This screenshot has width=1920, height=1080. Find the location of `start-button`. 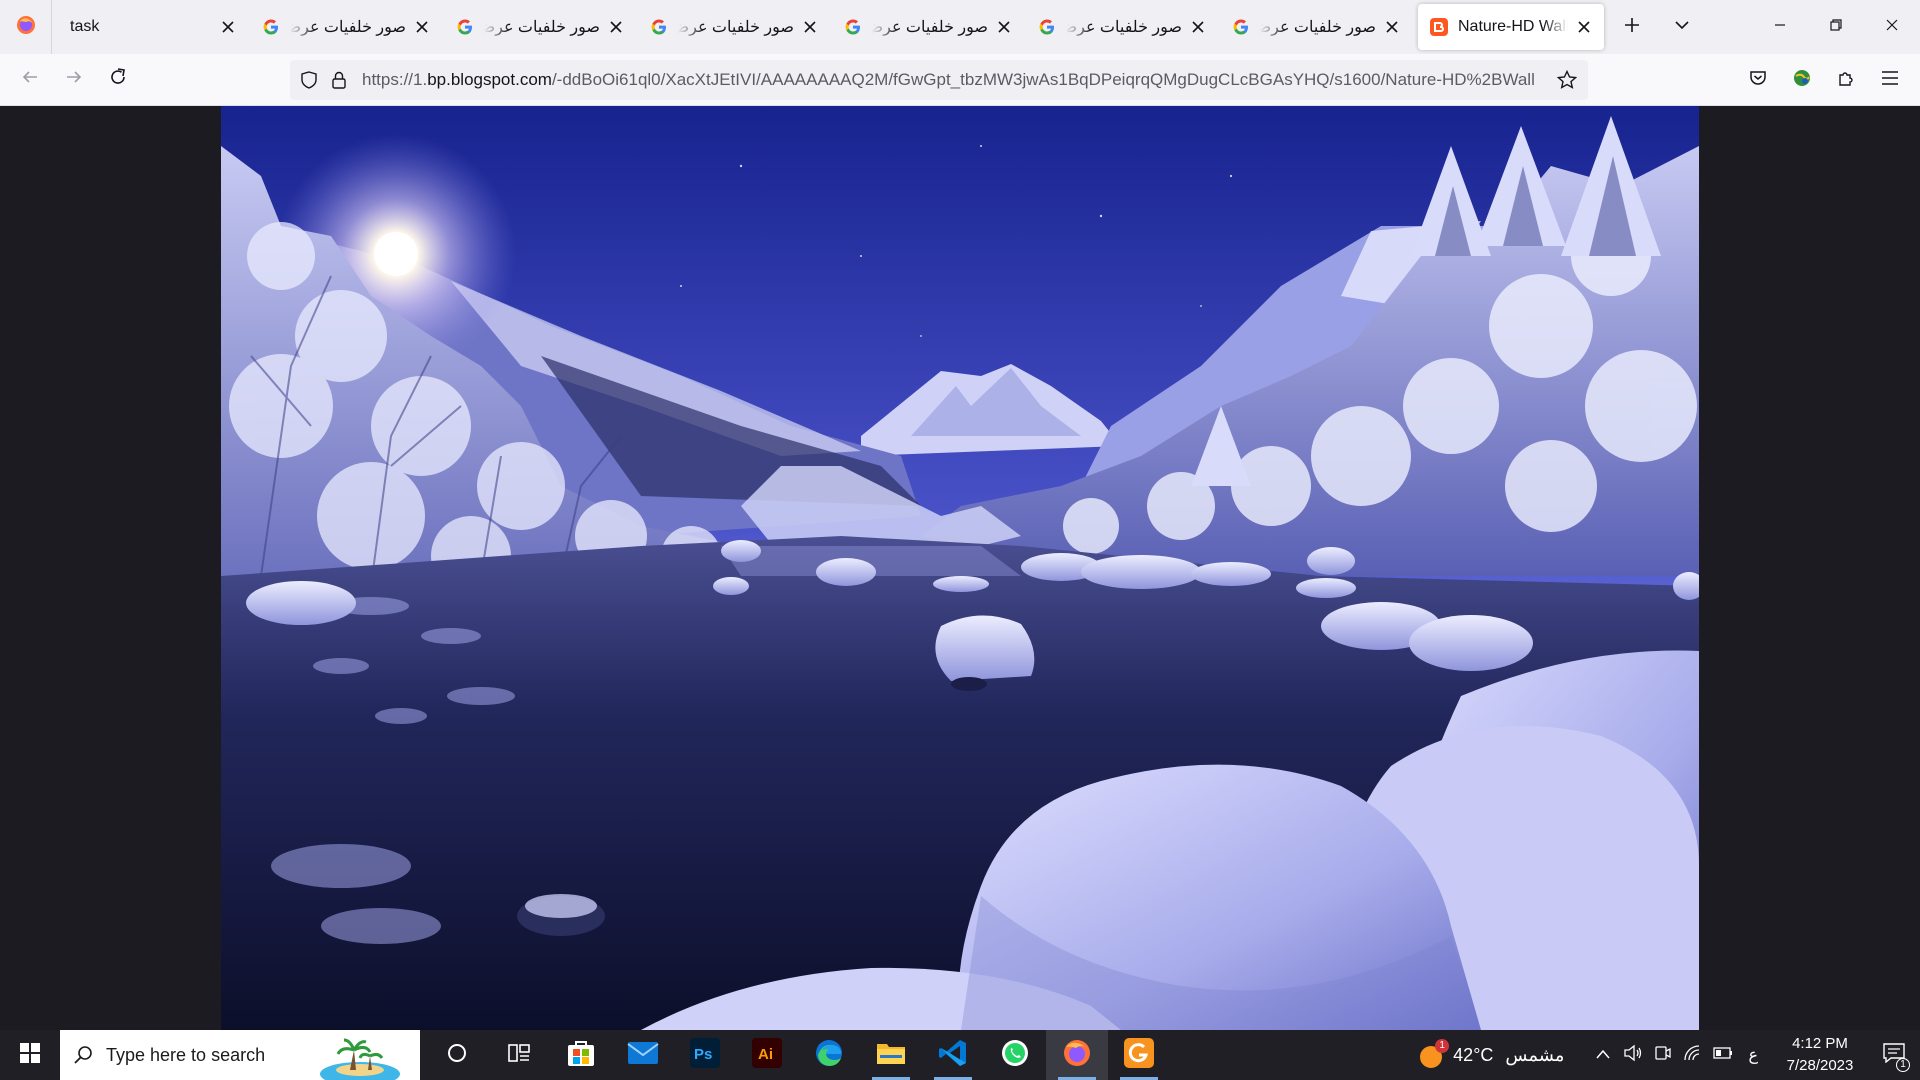

start-button is located at coordinates (30, 1055).